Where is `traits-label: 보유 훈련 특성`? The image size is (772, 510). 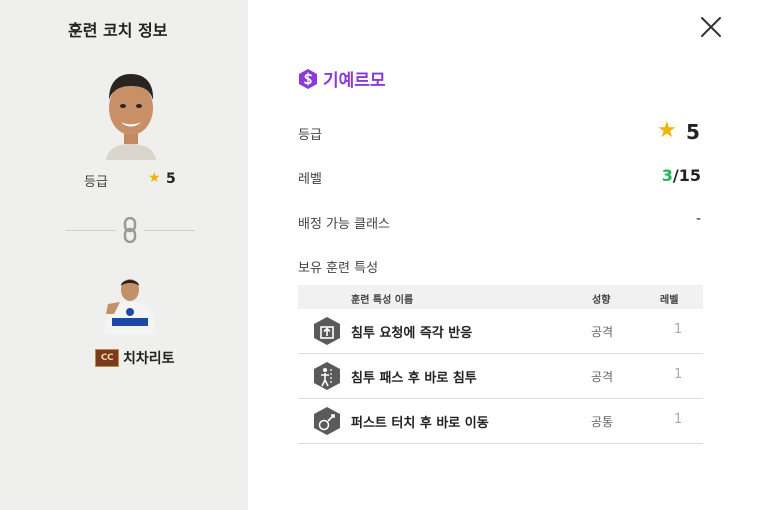 traits-label: 보유 훈련 특성 is located at coordinates (338, 268).